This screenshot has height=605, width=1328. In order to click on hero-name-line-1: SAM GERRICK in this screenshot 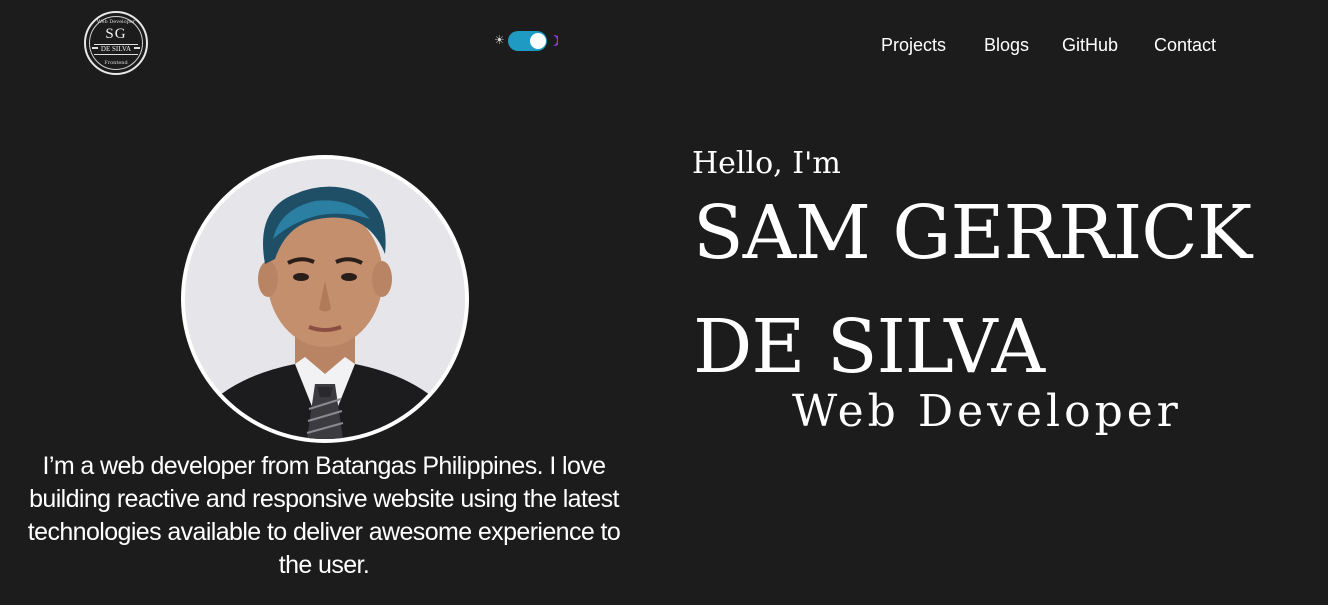, I will do `click(972, 233)`.